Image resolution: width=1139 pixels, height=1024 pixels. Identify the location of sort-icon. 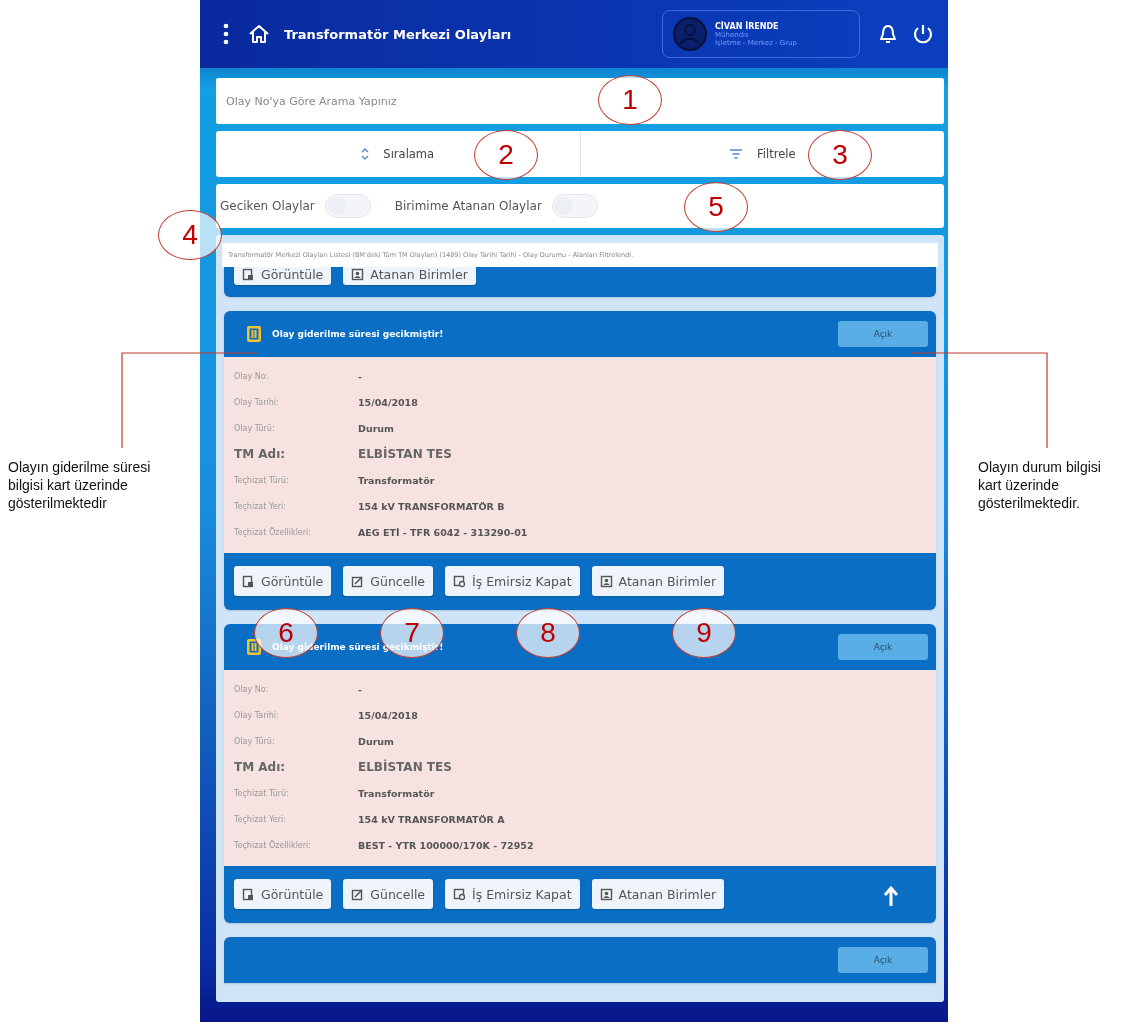
(365, 154).